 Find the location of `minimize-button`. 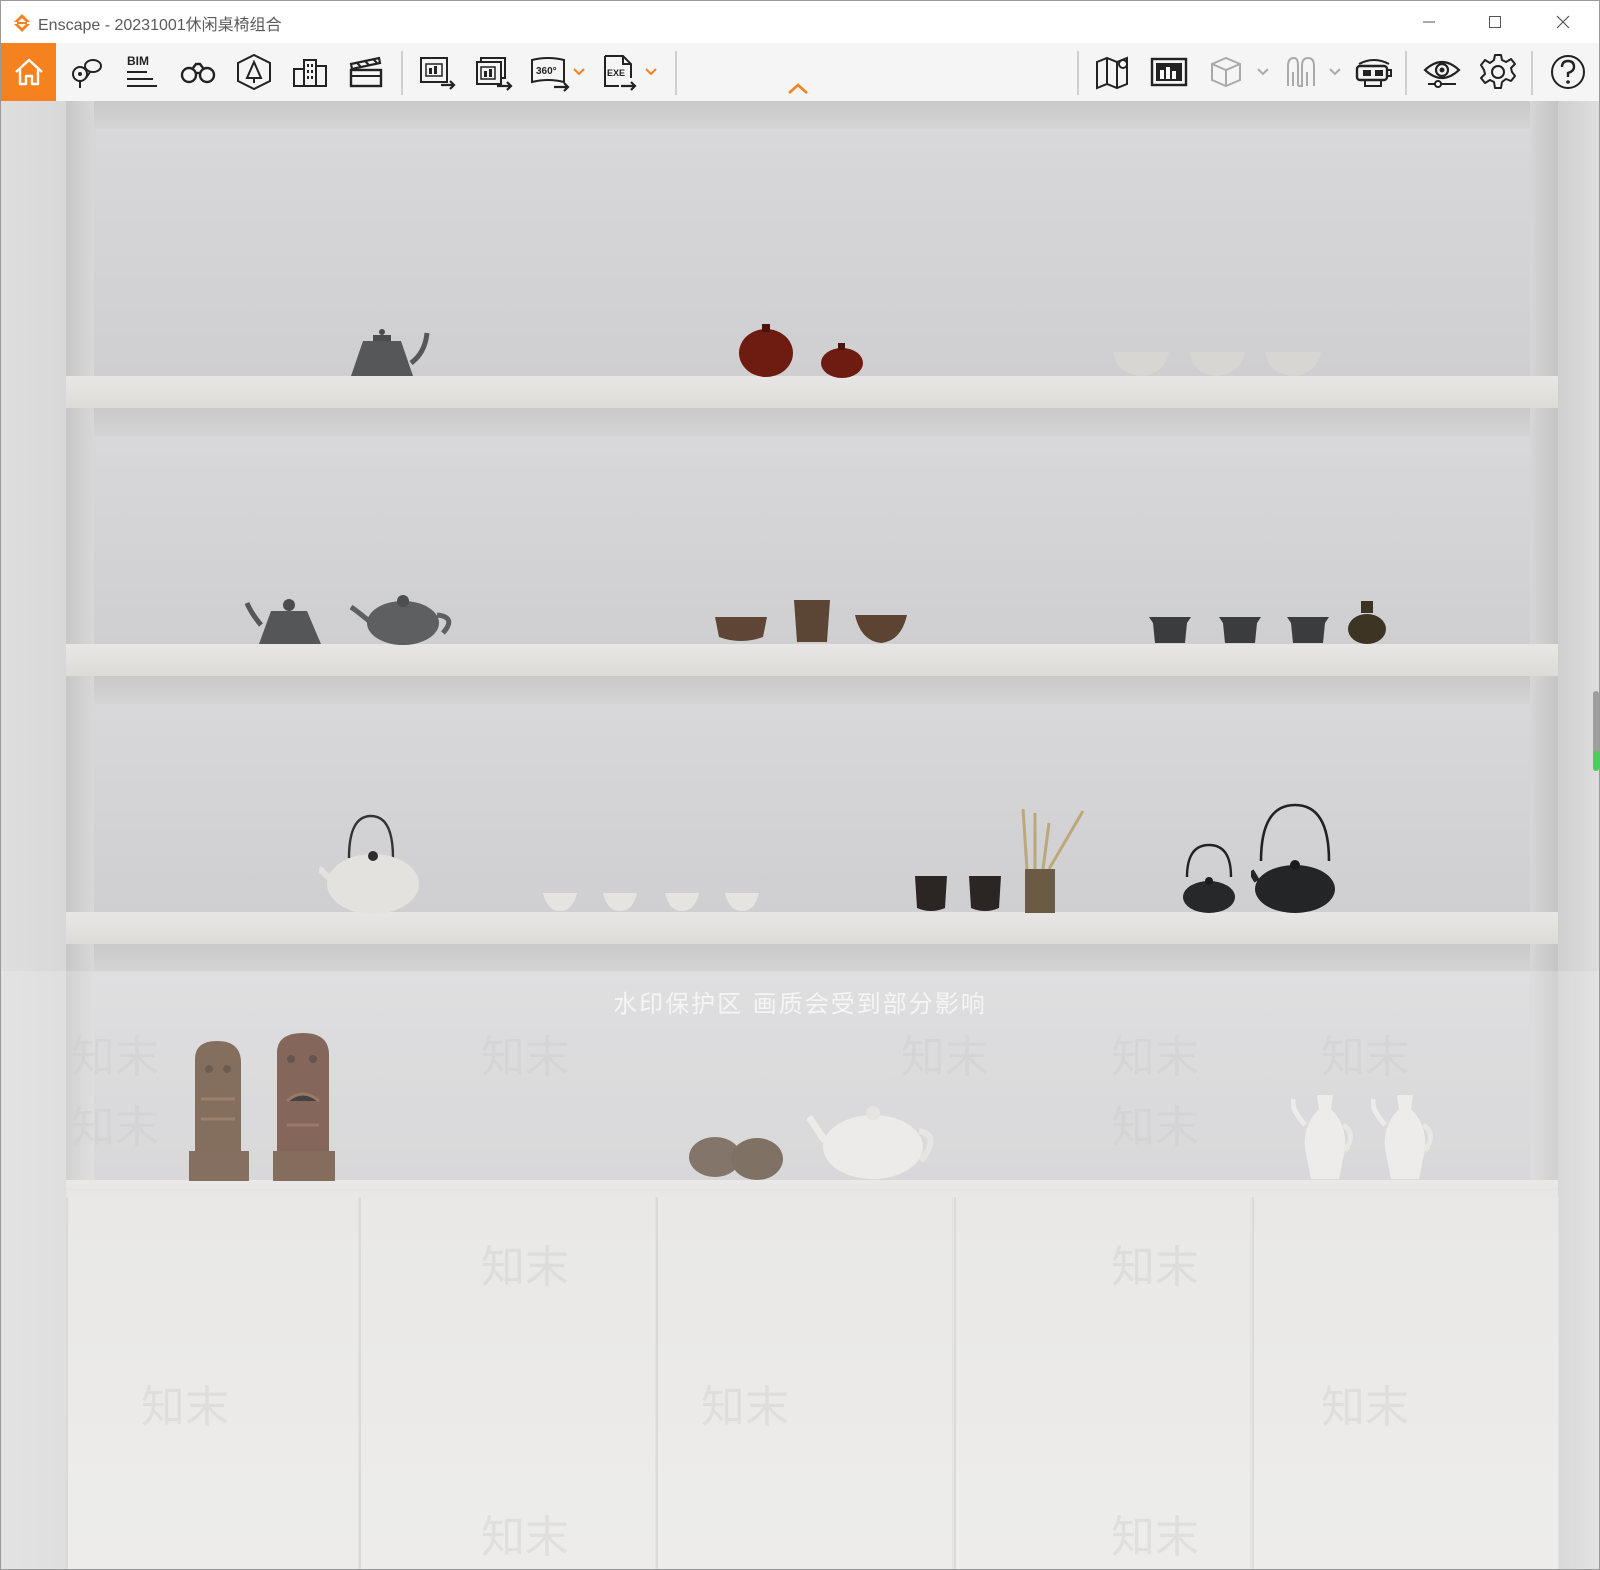

minimize-button is located at coordinates (1429, 22).